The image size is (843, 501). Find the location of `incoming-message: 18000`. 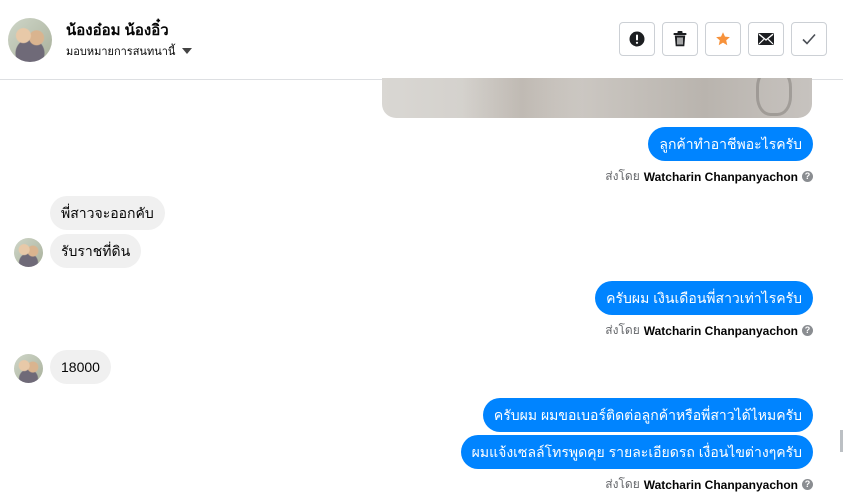

incoming-message: 18000 is located at coordinates (80, 367).